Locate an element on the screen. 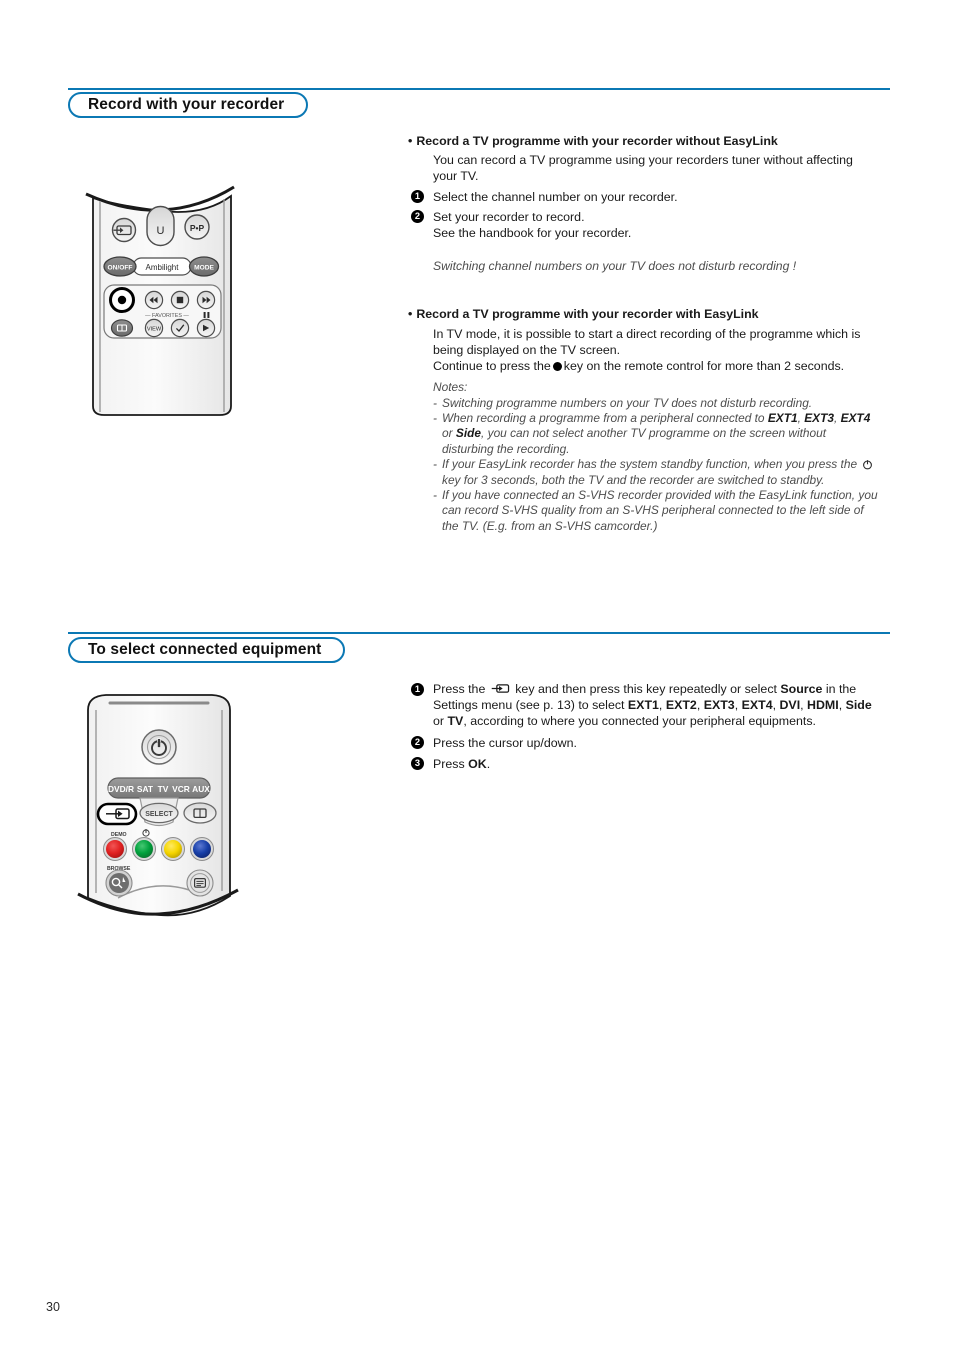  key-onoff: ON/OFF is located at coordinates (120, 266).